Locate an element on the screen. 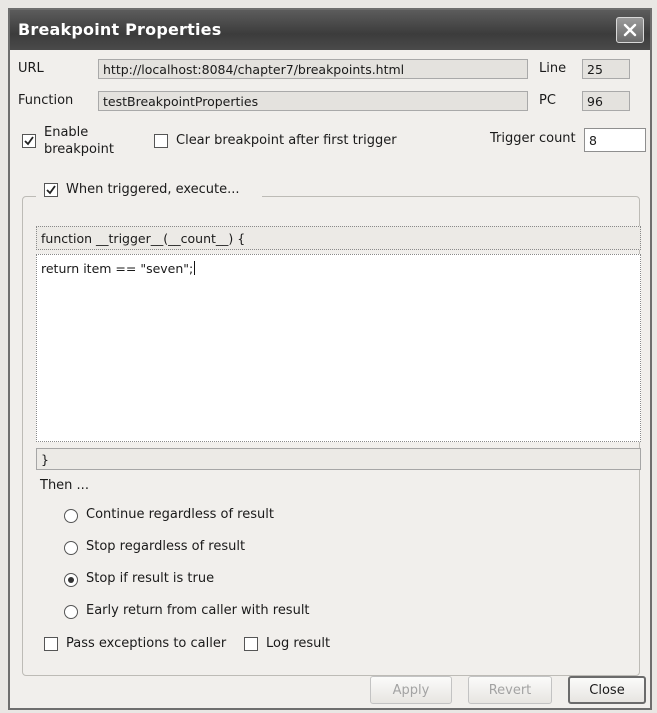 Image resolution: width=657 pixels, height=713 pixels. radio-early-return is located at coordinates (71, 612).